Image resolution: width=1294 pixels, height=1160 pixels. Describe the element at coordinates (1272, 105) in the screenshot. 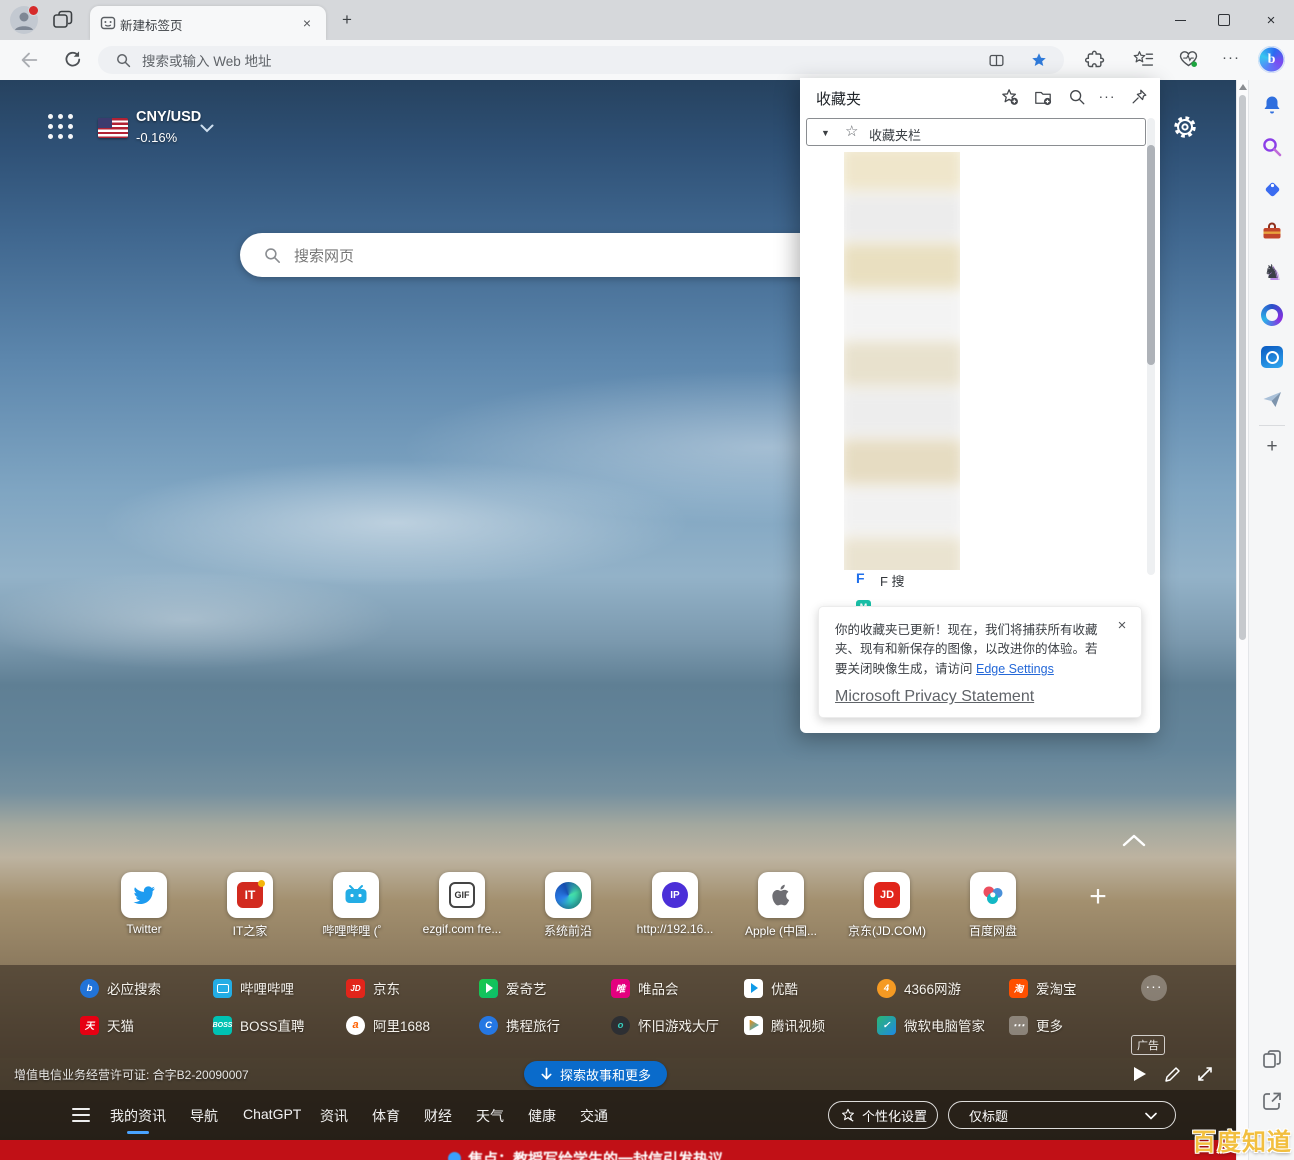

I see `notifications-bell-icon` at that location.